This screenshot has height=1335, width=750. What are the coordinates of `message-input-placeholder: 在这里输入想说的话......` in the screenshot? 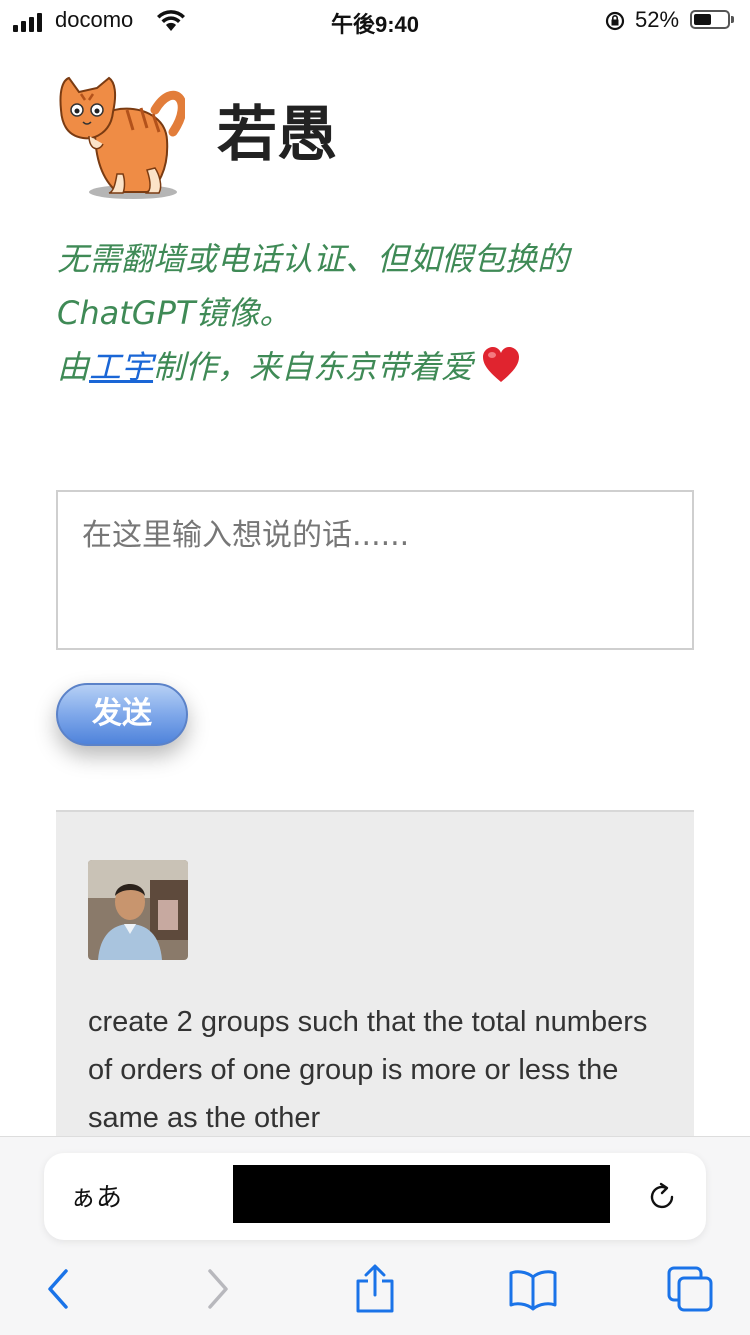 It's located at (246, 535).